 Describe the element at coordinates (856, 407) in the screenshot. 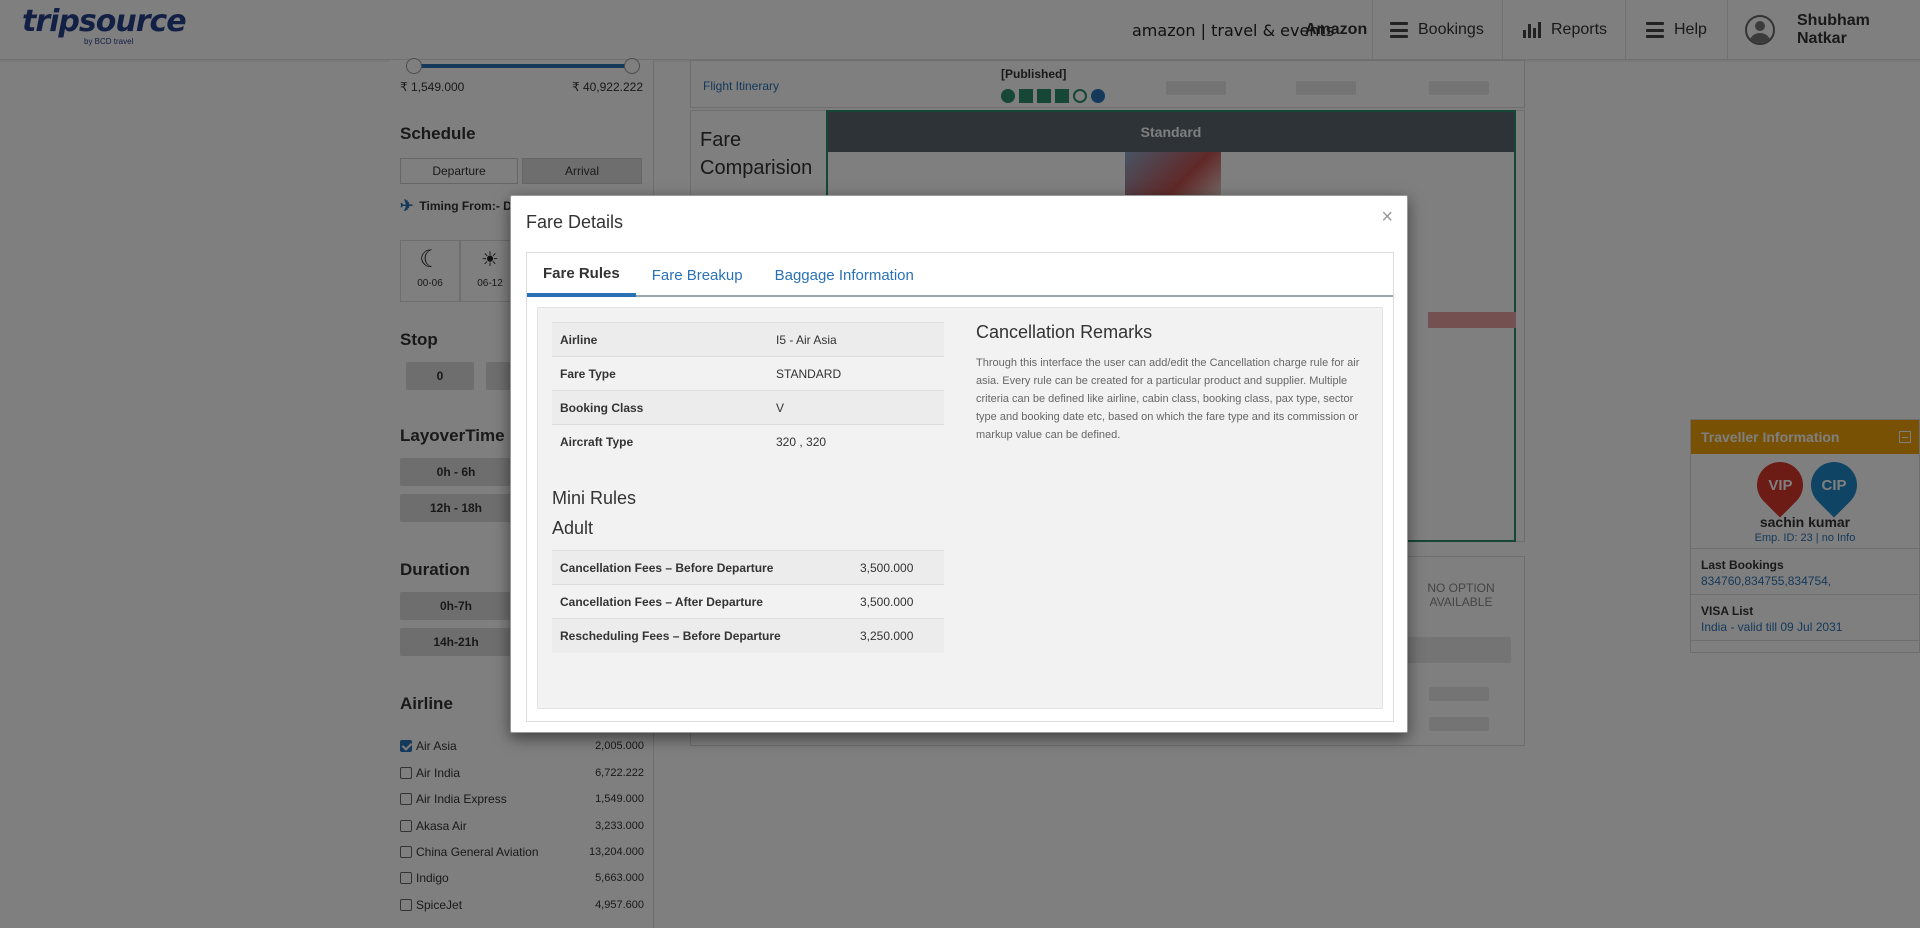

I see `row-value: V` at that location.